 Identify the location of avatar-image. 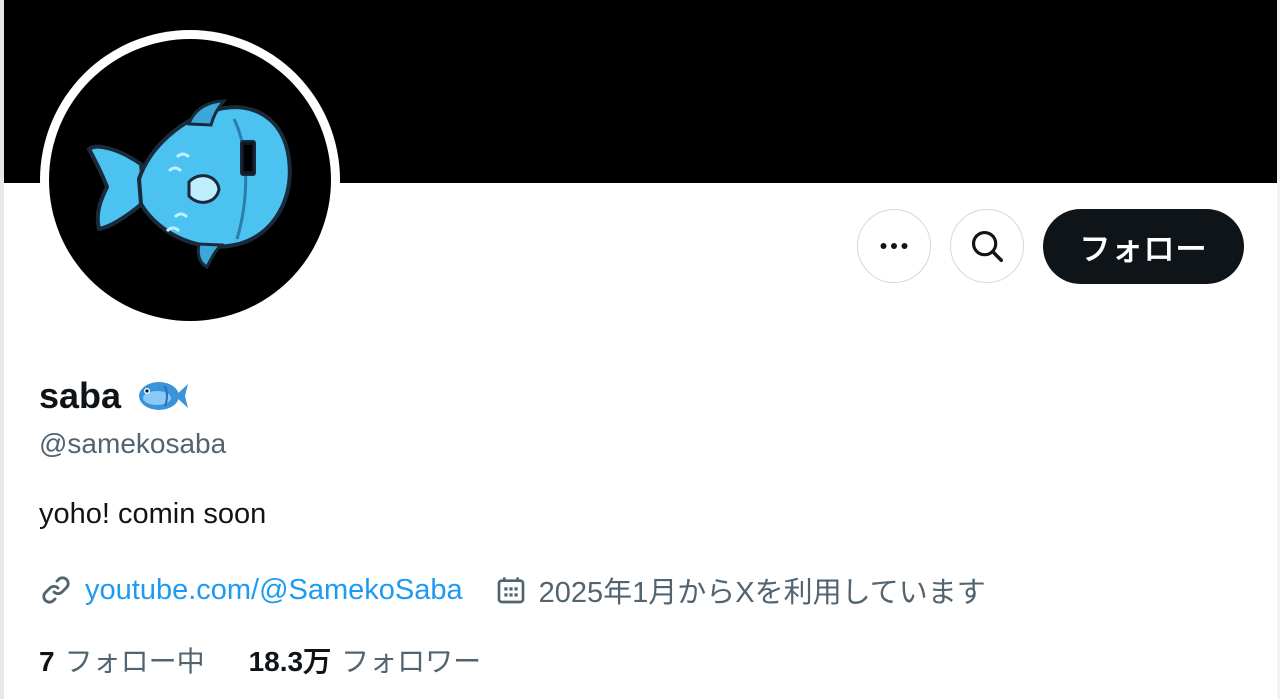
(190, 180).